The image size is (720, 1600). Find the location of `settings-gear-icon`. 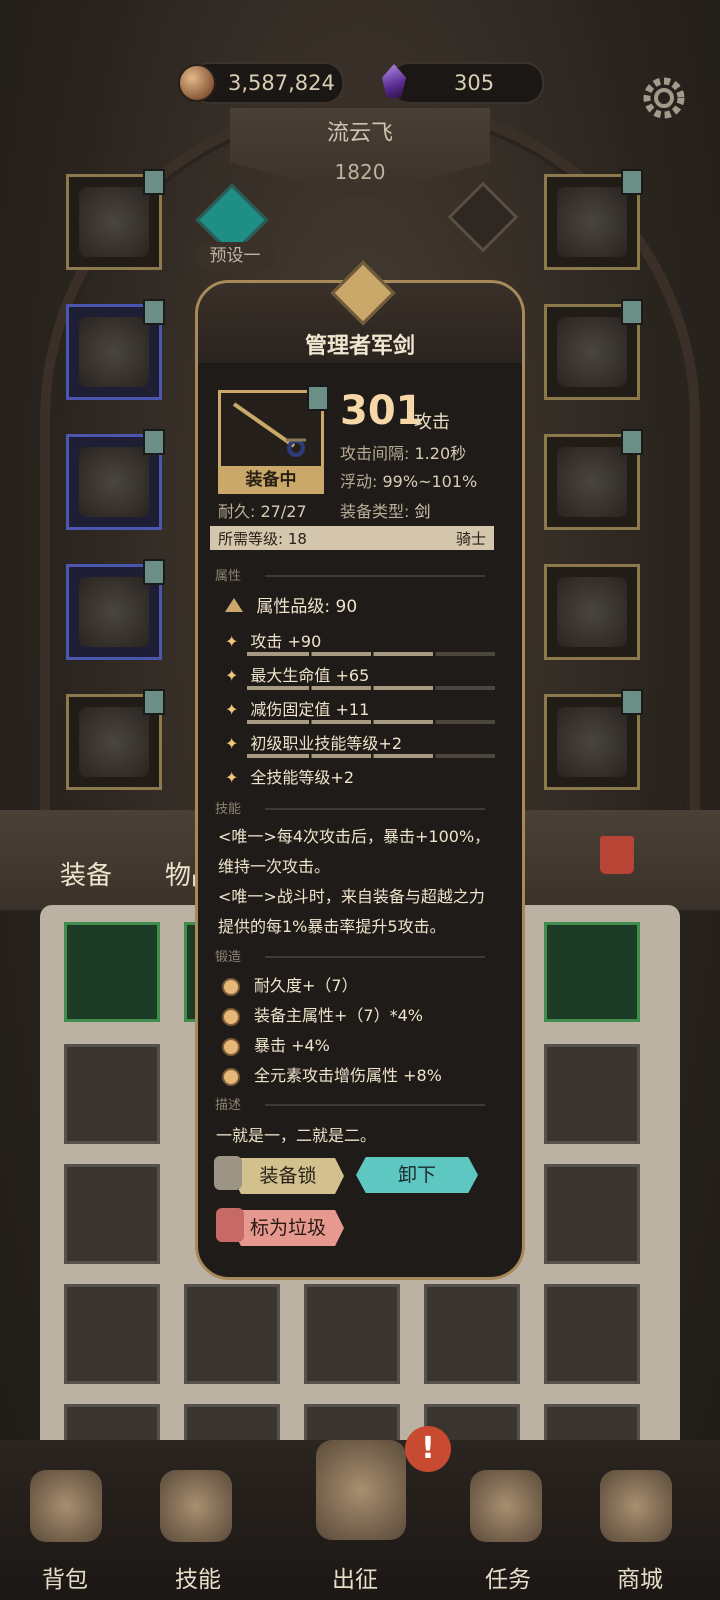

settings-gear-icon is located at coordinates (664, 98).